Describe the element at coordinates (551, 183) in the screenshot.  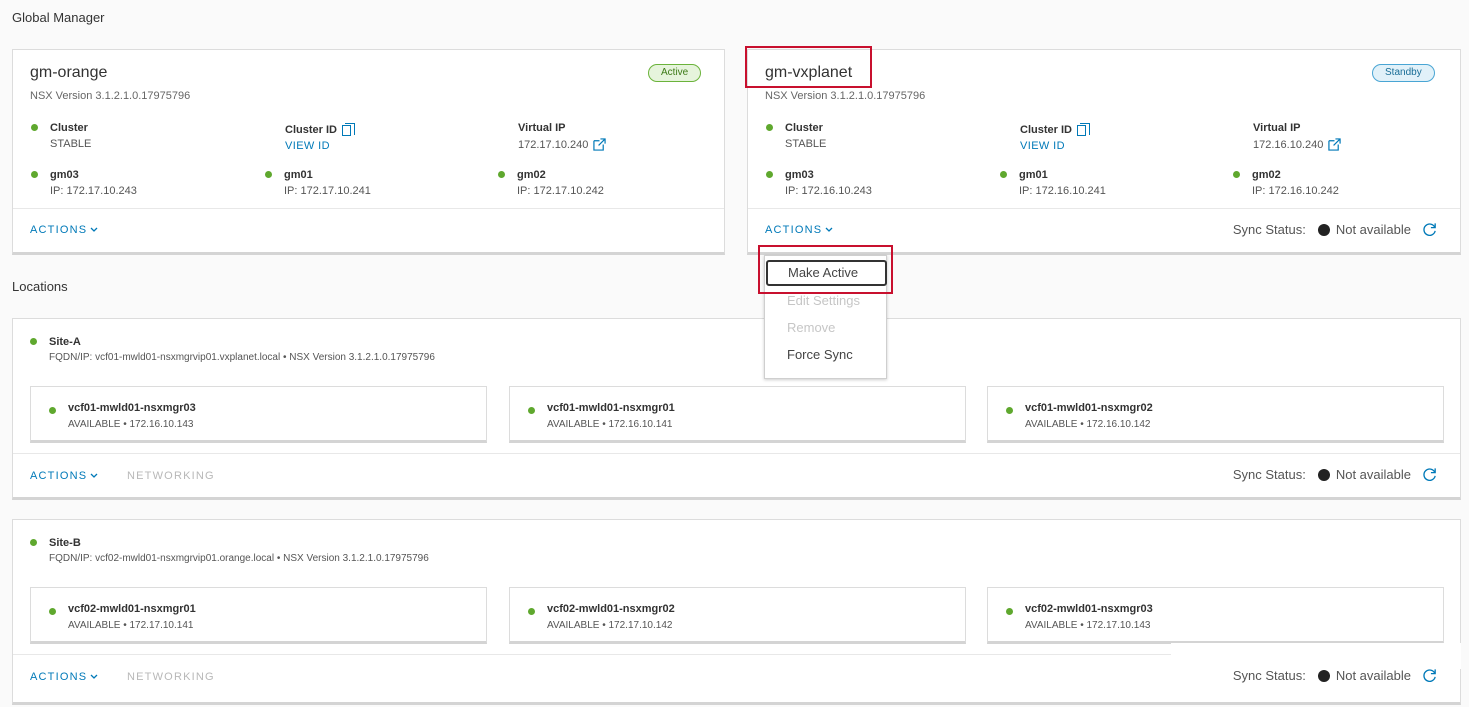
I see `node-gm02: gm02 IP: 172.17.10.242` at that location.